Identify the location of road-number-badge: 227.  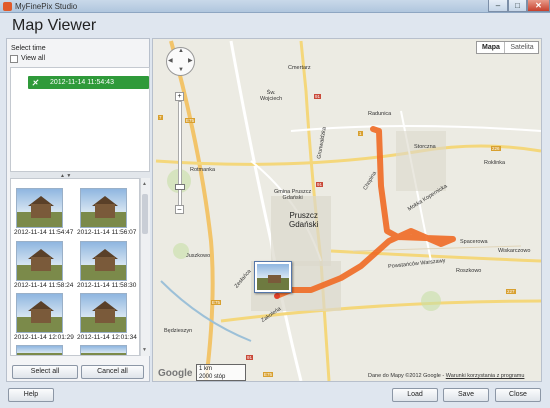
(511, 291).